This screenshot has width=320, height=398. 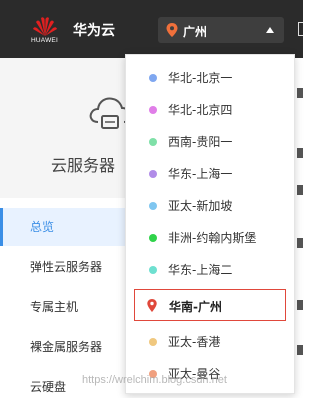 What do you see at coordinates (44, 40) in the screenshot?
I see `logo-text: HUAWEI` at bounding box center [44, 40].